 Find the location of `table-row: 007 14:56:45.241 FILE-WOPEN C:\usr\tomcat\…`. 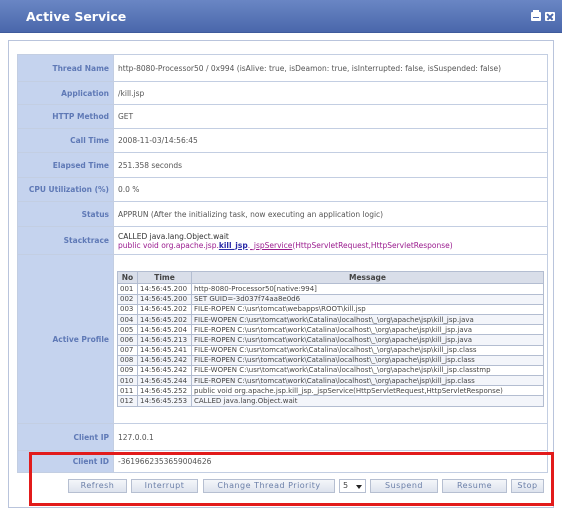

table-row: 007 14:56:45.241 FILE-WOPEN C:\usr\tomcat\… is located at coordinates (330, 350).